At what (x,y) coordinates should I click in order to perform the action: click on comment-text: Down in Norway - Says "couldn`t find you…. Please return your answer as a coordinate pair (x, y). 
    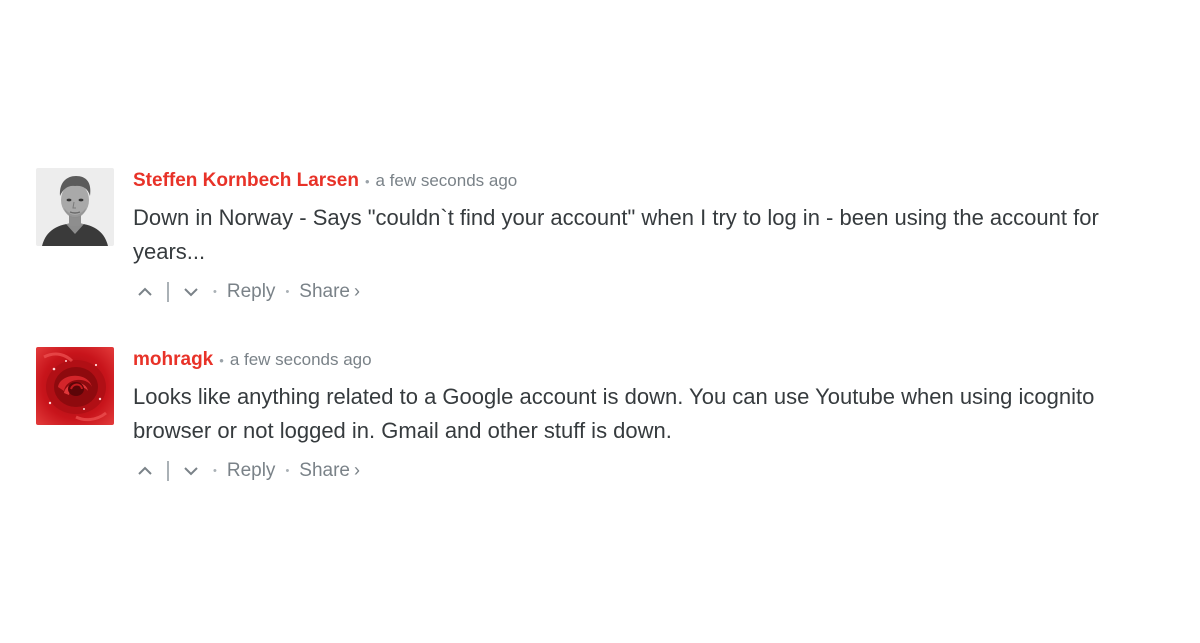
    Looking at the image, I should click on (616, 234).